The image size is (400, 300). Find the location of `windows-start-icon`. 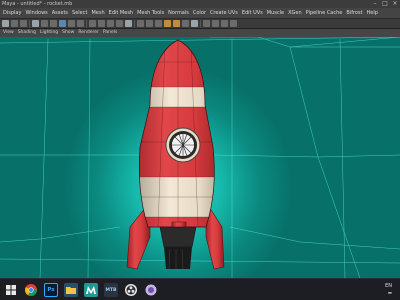

windows-start-icon is located at coordinates (11, 290).